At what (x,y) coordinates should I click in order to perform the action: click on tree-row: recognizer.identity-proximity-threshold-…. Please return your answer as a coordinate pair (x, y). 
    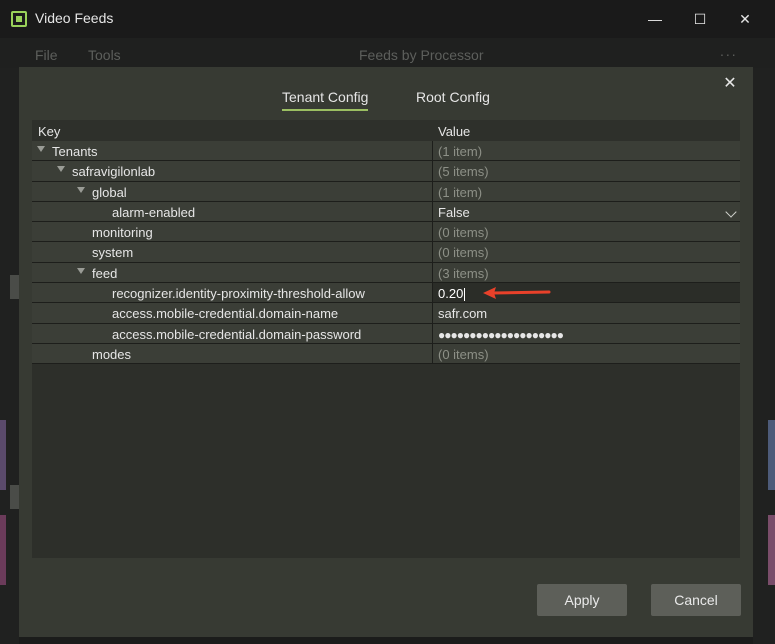
    Looking at the image, I should click on (386, 293).